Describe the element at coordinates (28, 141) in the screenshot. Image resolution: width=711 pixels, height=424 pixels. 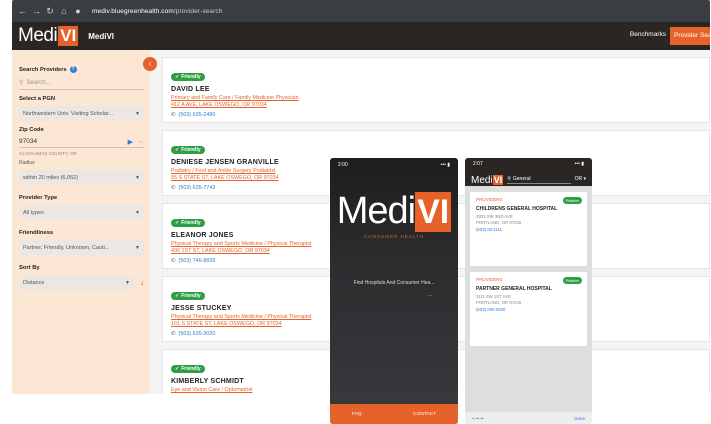
I see `zip-value: 97034` at that location.